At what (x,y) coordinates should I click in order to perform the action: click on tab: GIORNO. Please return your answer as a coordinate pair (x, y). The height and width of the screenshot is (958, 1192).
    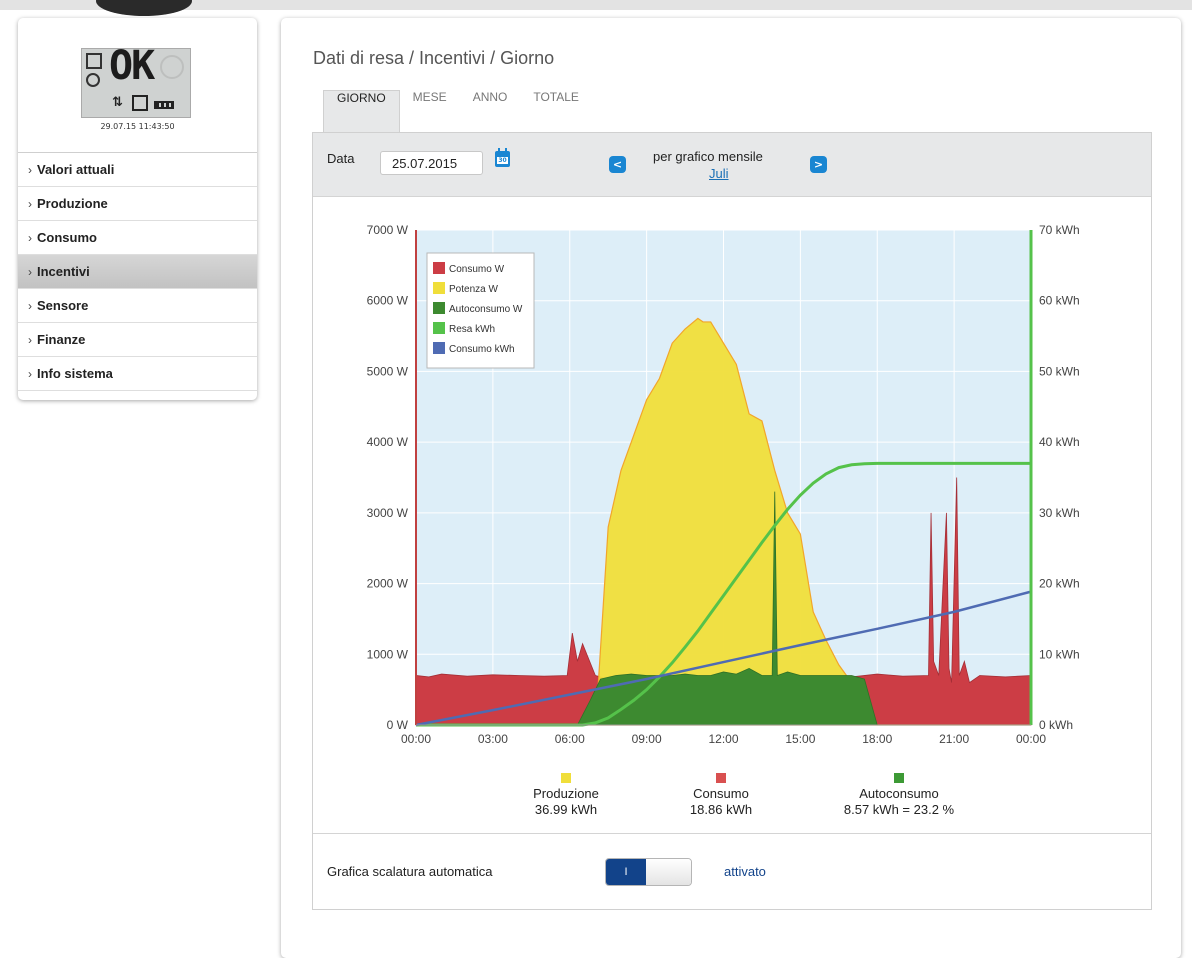
    Looking at the image, I should click on (361, 111).